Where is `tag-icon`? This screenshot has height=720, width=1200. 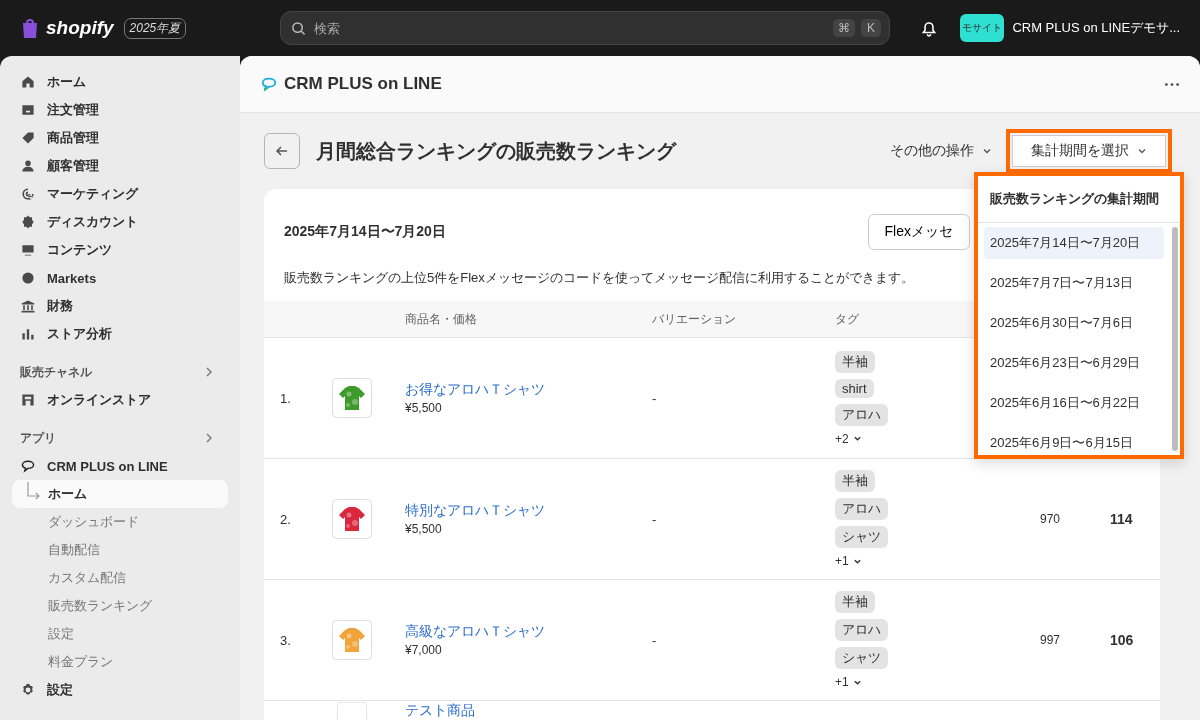
tag-icon is located at coordinates (28, 138).